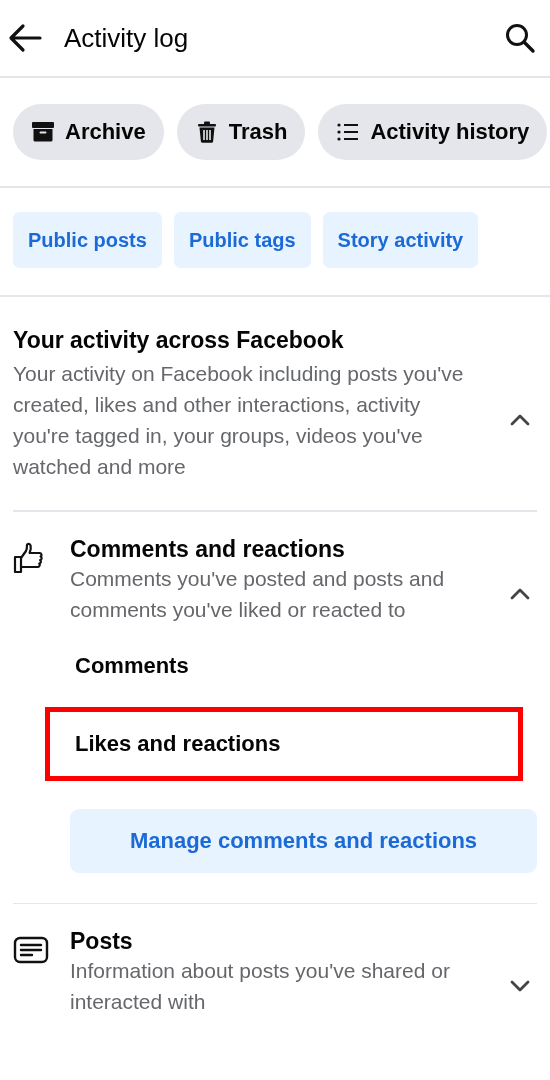 The width and height of the screenshot is (550, 1080). Describe the element at coordinates (179, 340) in the screenshot. I see `section-title: Your activity across Facebook` at that location.